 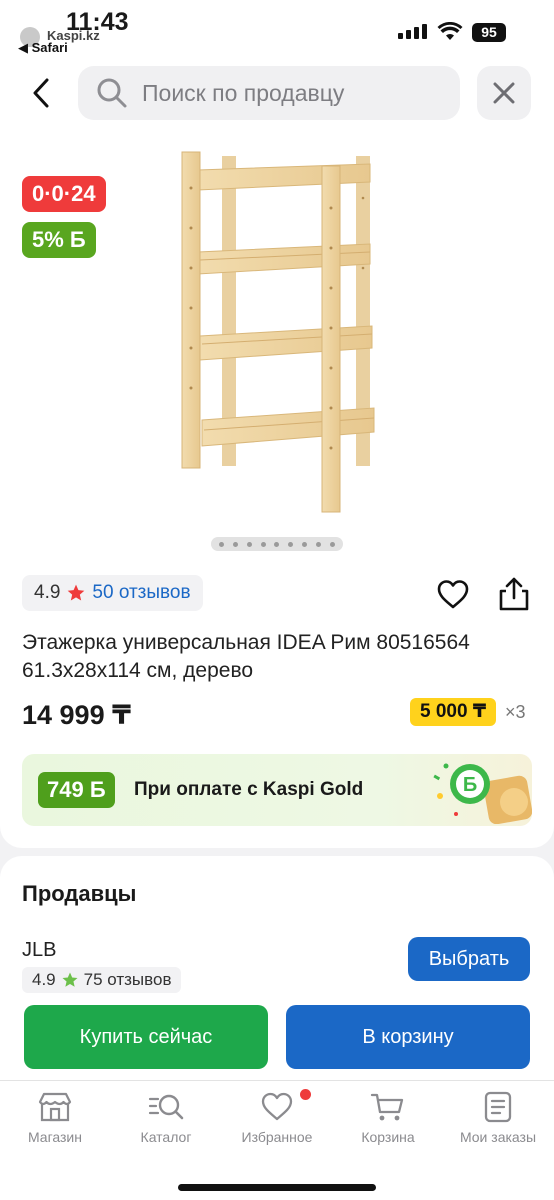 What do you see at coordinates (44, 979) in the screenshot?
I see `seller-rating-value: 4.9` at bounding box center [44, 979].